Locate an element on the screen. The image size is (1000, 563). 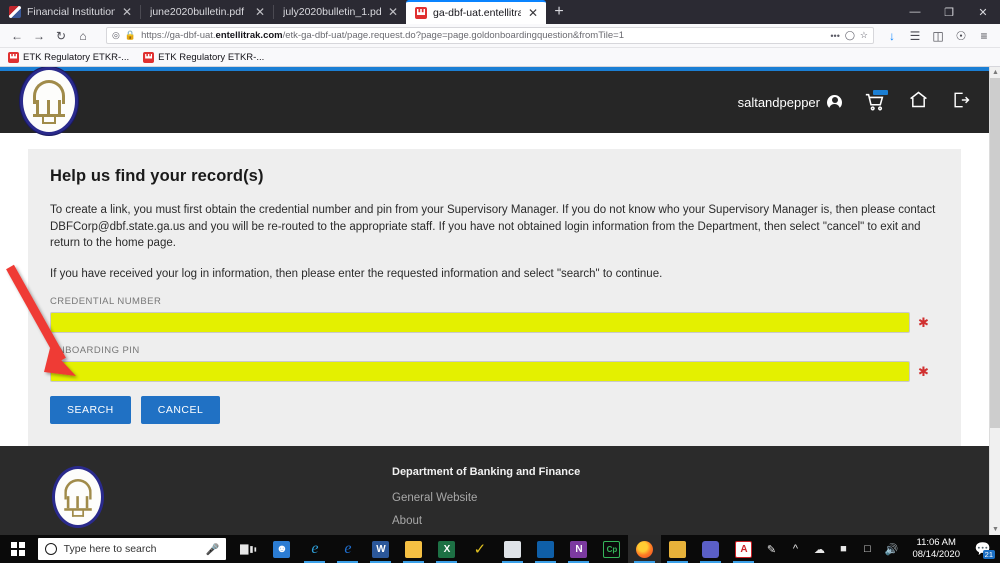
tab-title: Financial Institutions Bulletin (2 is located at coordinates (71, 12).